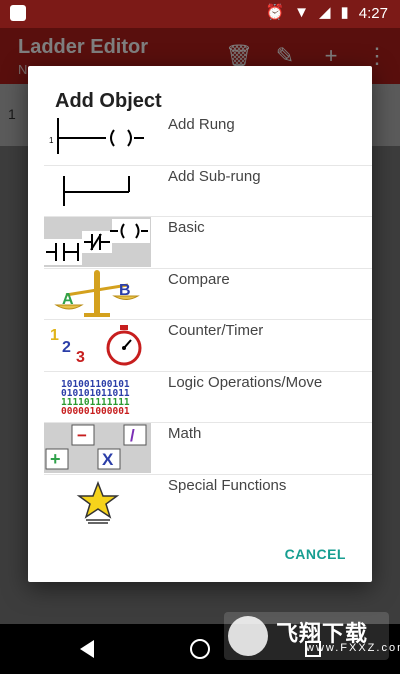 The image size is (400, 674). Describe the element at coordinates (185, 433) in the screenshot. I see `item-label: Math` at that location.